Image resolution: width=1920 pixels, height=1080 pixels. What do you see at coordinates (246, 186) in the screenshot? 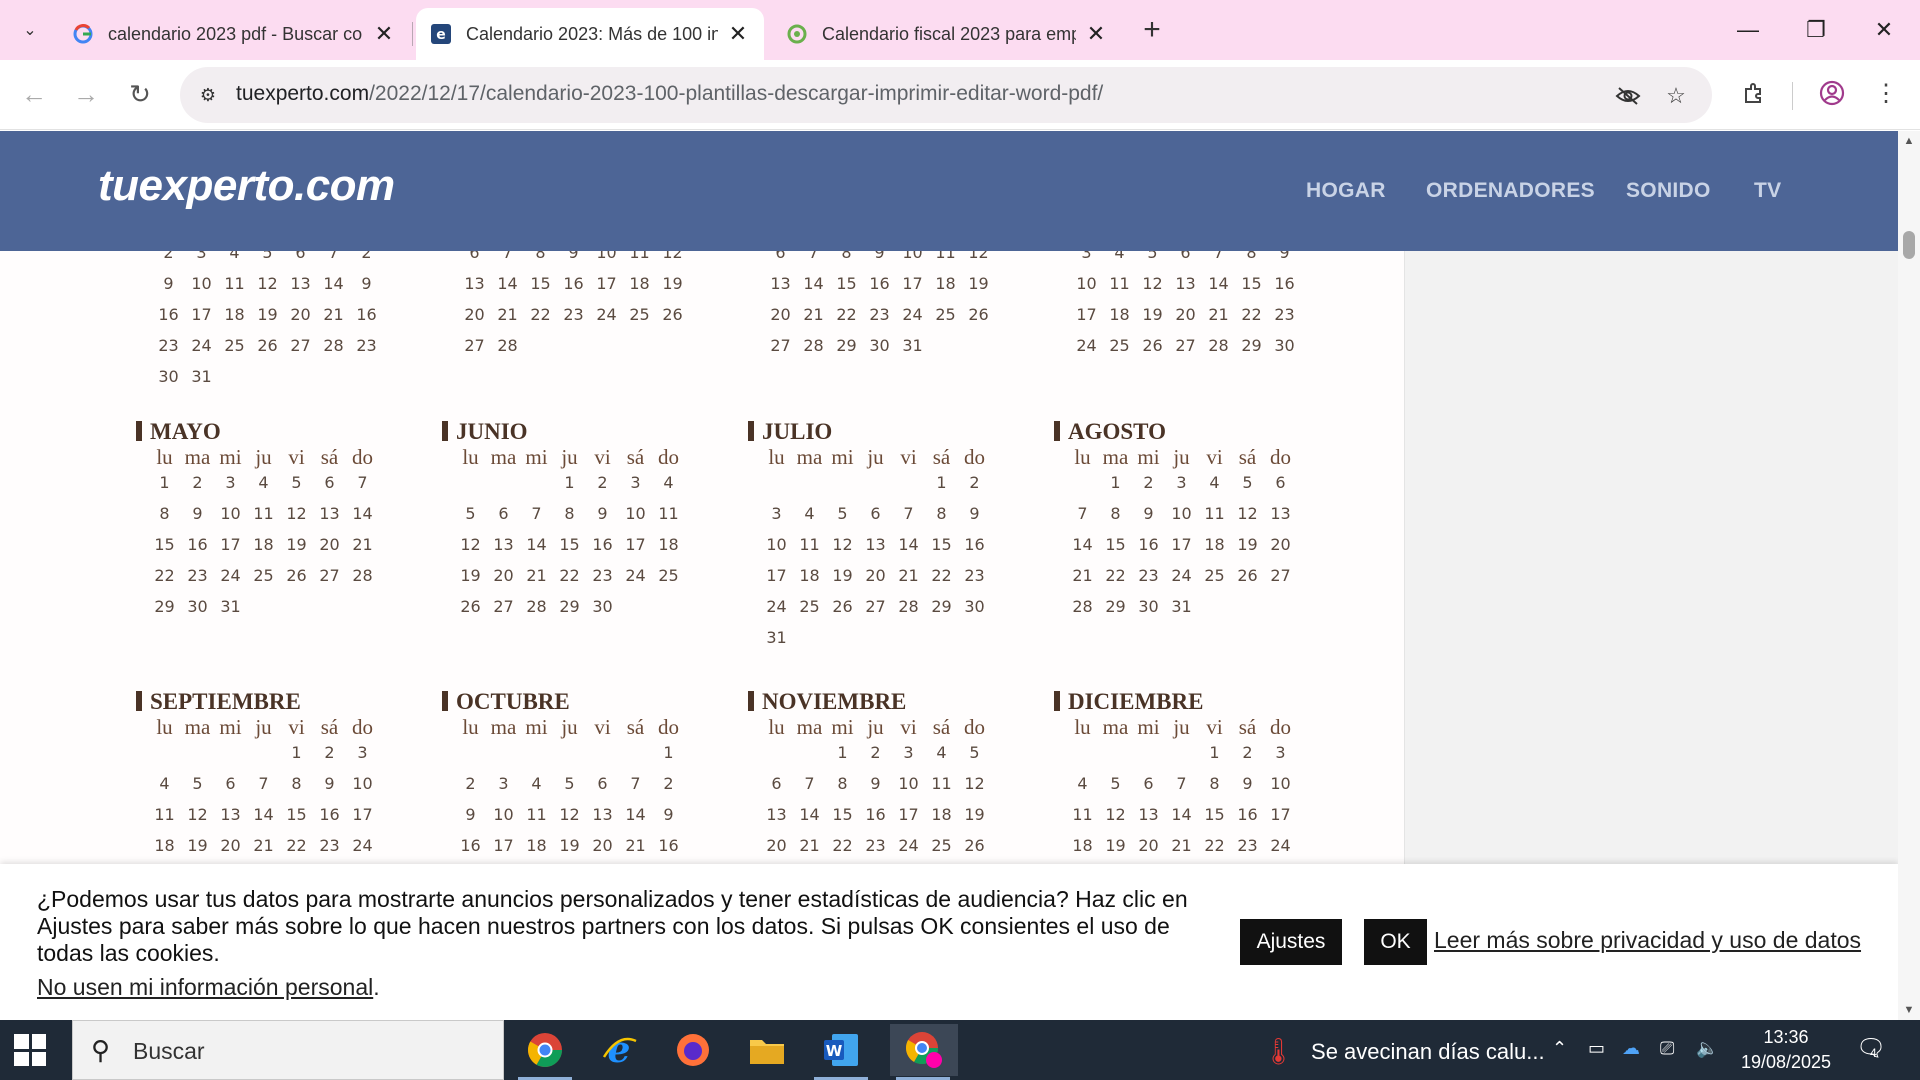
I see `site-logo: tuexperto.com` at bounding box center [246, 186].